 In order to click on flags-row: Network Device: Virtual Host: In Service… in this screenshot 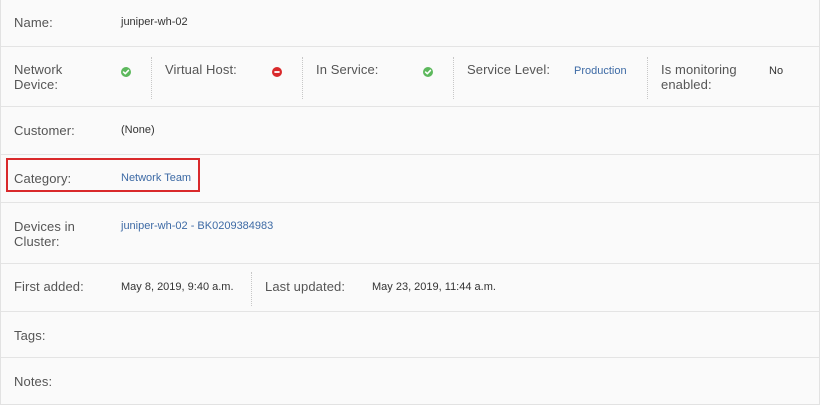, I will do `click(410, 77)`.